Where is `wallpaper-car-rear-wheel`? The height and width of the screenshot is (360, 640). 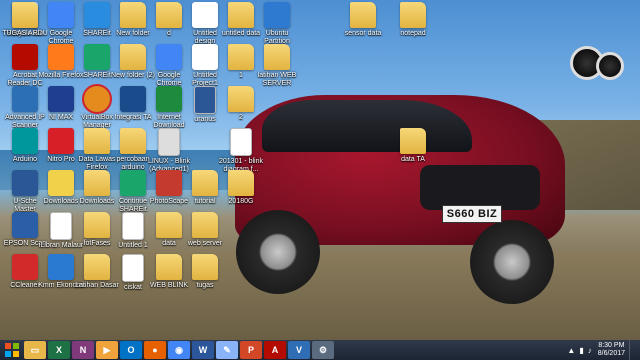
wallpaper-car-rear-wheel is located at coordinates (278, 252).